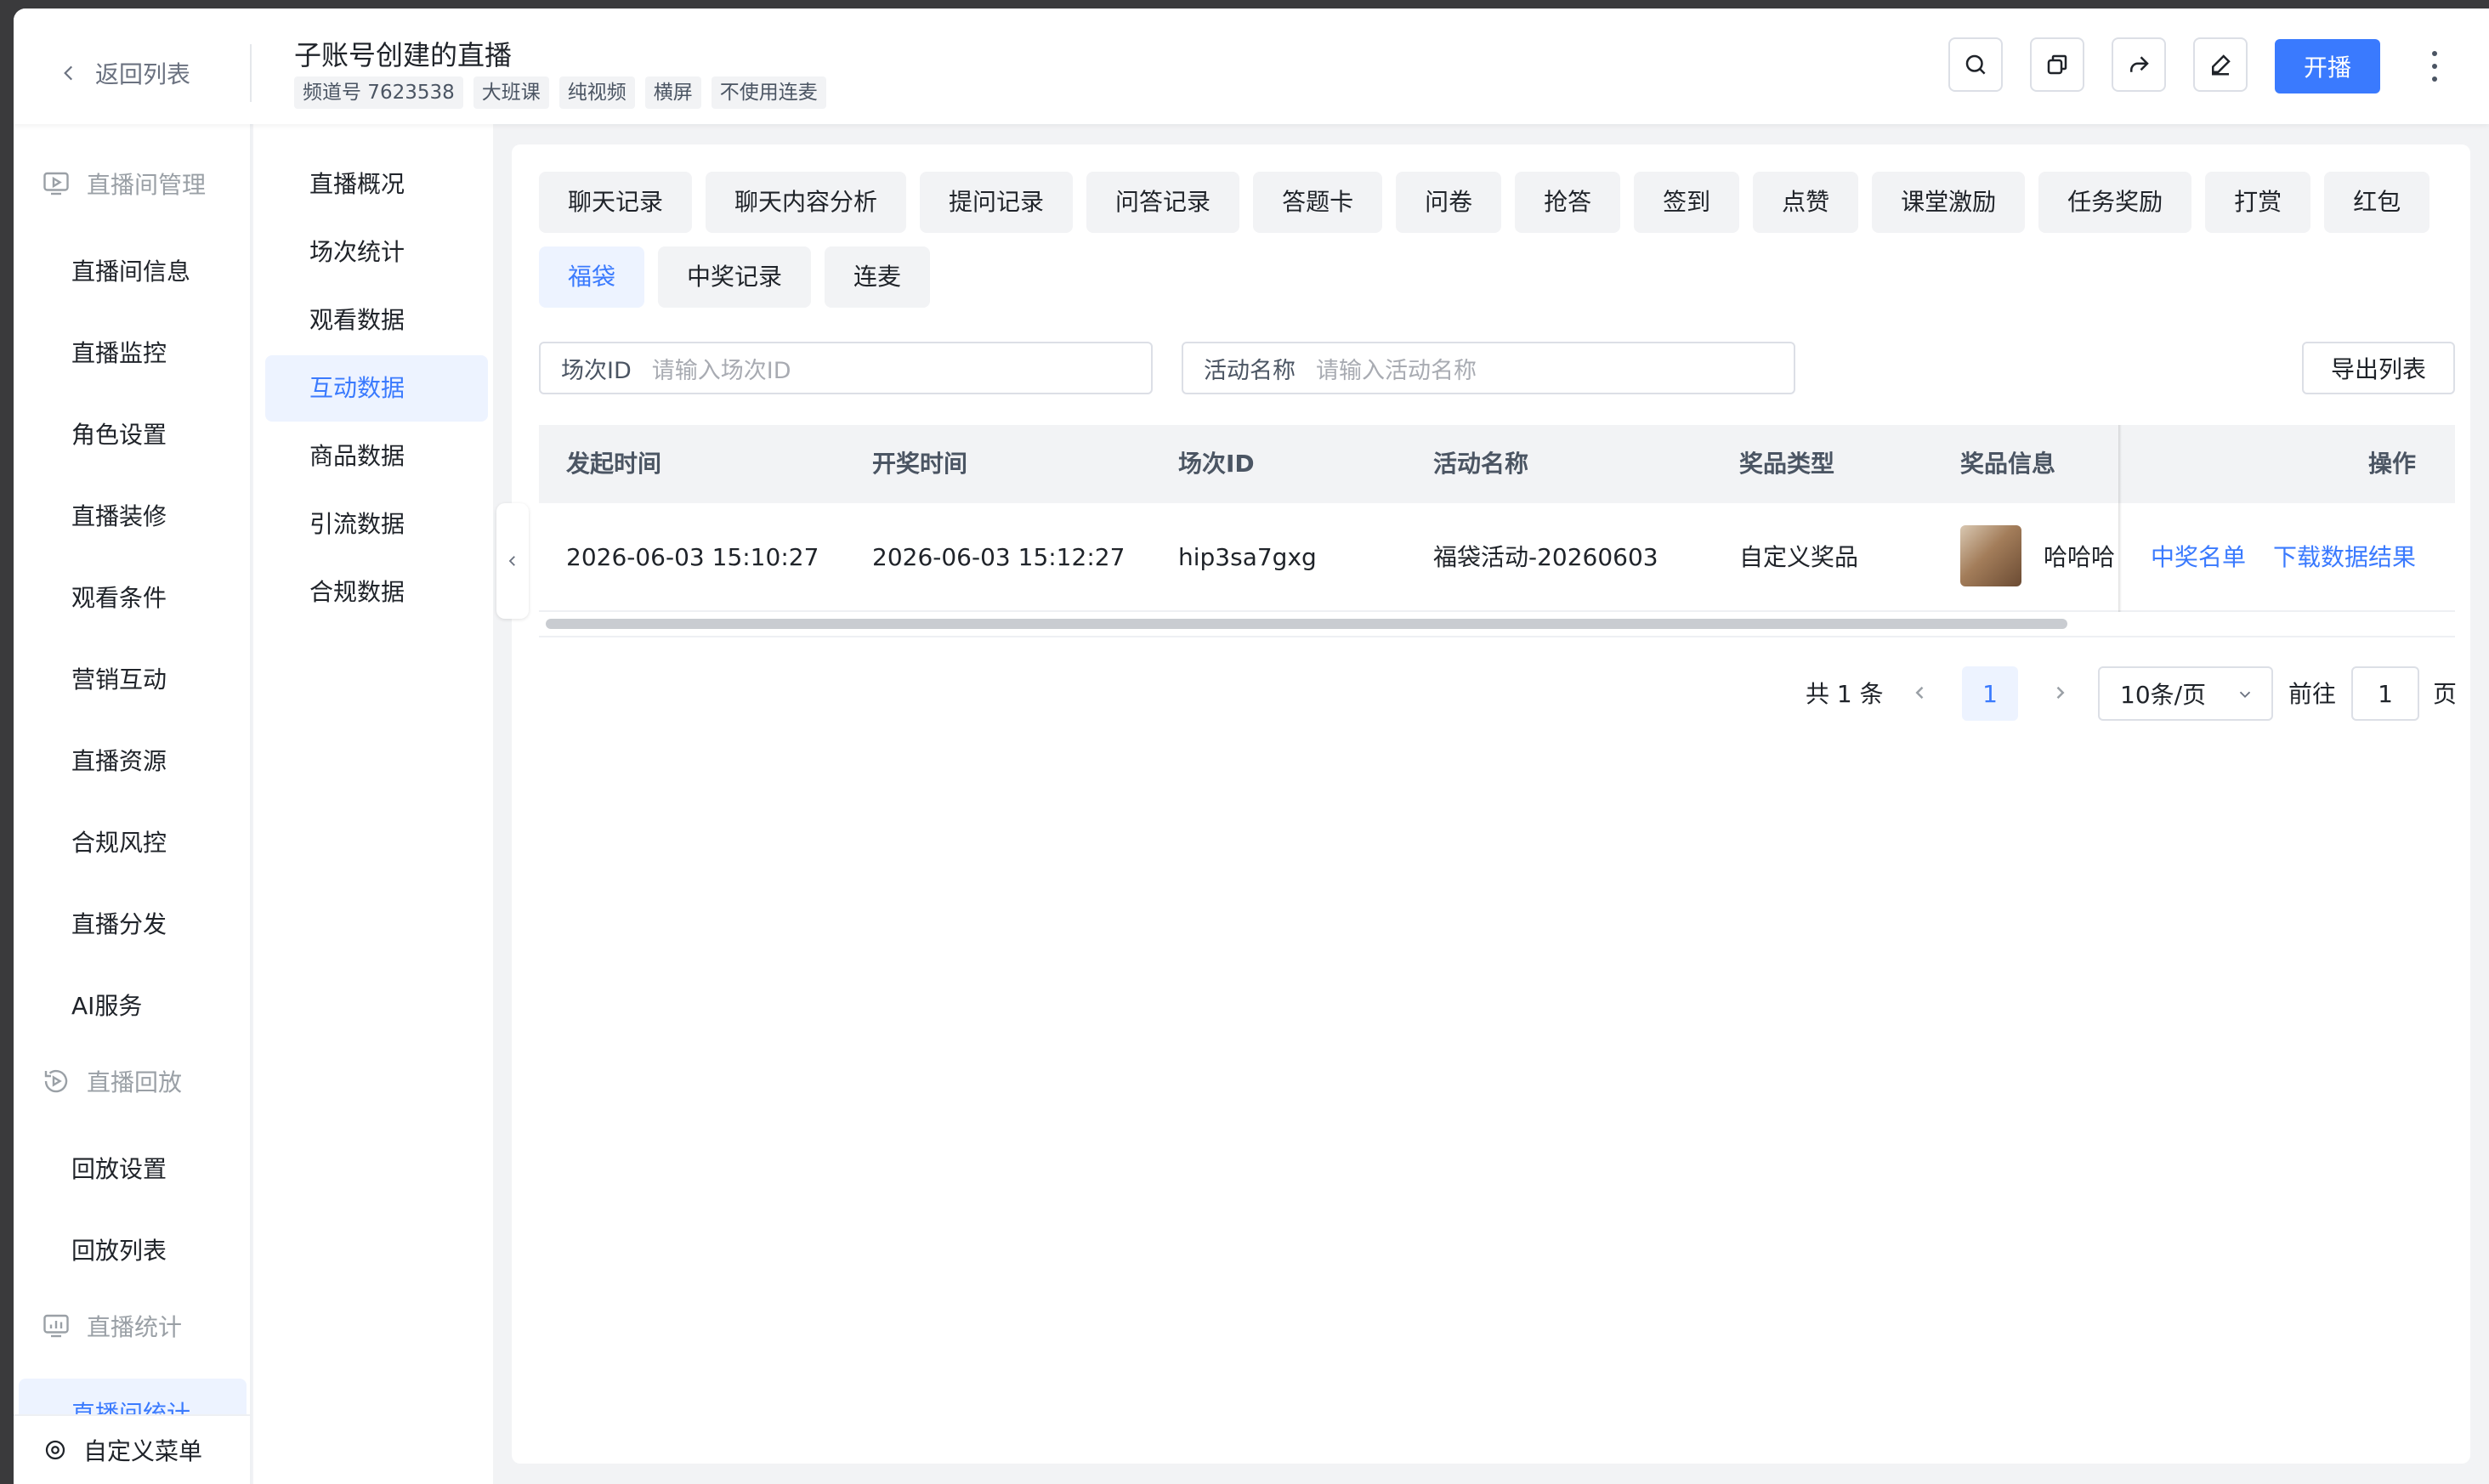  What do you see at coordinates (2392, 464) in the screenshot?
I see `col-actions: 操作` at bounding box center [2392, 464].